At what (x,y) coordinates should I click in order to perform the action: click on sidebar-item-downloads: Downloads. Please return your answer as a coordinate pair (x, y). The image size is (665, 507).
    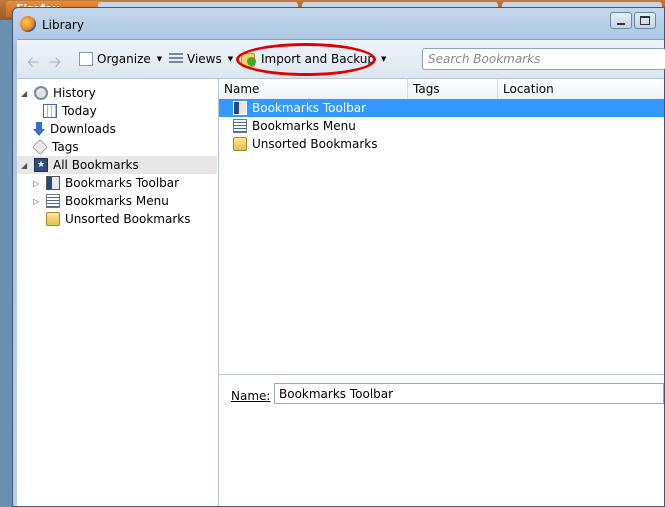
    Looking at the image, I should click on (74, 129).